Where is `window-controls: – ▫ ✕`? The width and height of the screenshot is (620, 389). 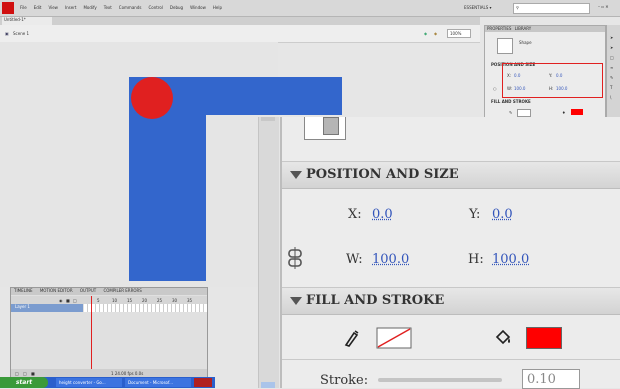
window-controls: – ▫ ✕ is located at coordinates (603, 6).